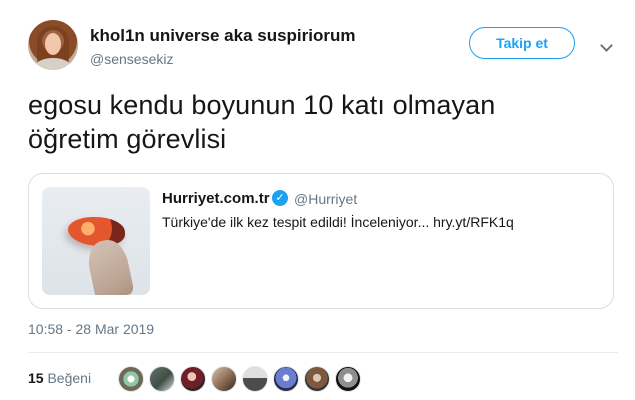 This screenshot has height=400, width=635. What do you see at coordinates (53, 64) in the screenshot?
I see `avatar-body` at bounding box center [53, 64].